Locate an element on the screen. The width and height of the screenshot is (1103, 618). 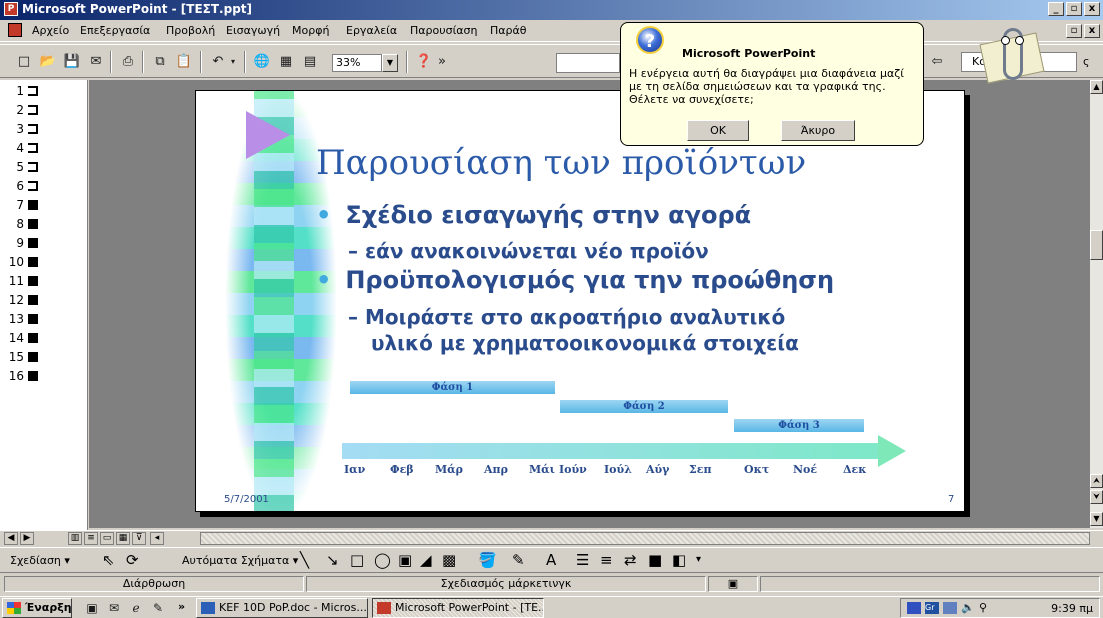
select-pointer-icon: ⇖ is located at coordinates (108, 560).